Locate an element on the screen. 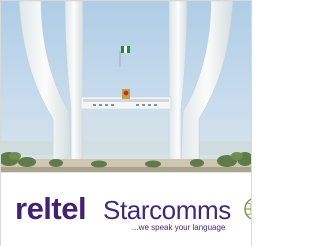 The width and height of the screenshot is (320, 246). gate-opening is located at coordinates (126, 135).